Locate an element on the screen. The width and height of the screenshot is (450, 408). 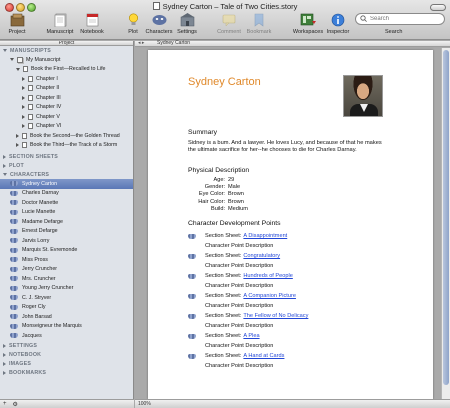
sidebar-character-item: Monseigneur the Marquis is located at coordinates (66, 327).